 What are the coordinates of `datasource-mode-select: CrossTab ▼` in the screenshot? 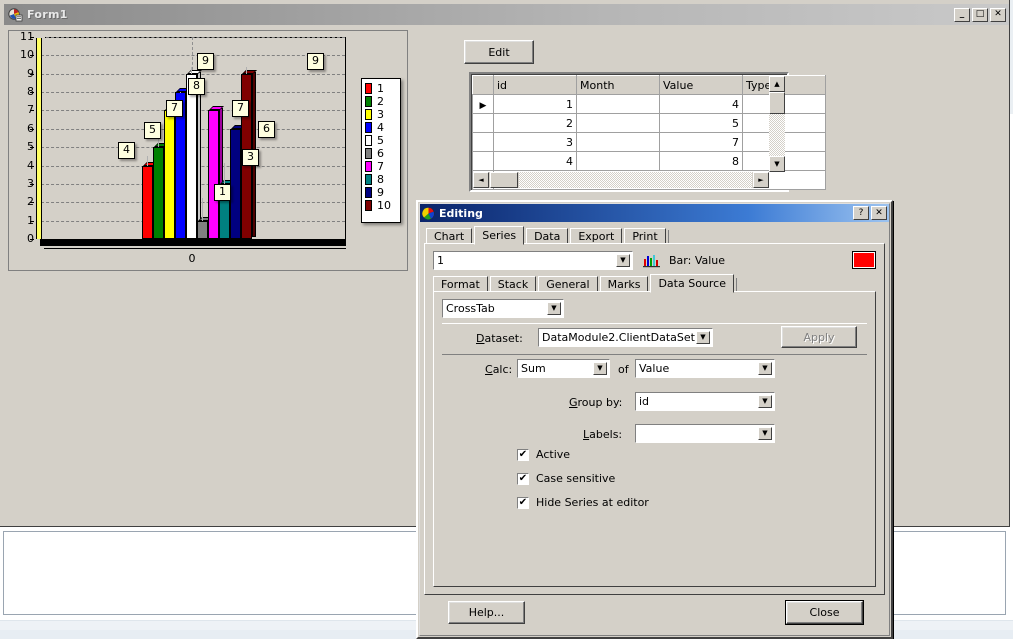 It's located at (503, 308).